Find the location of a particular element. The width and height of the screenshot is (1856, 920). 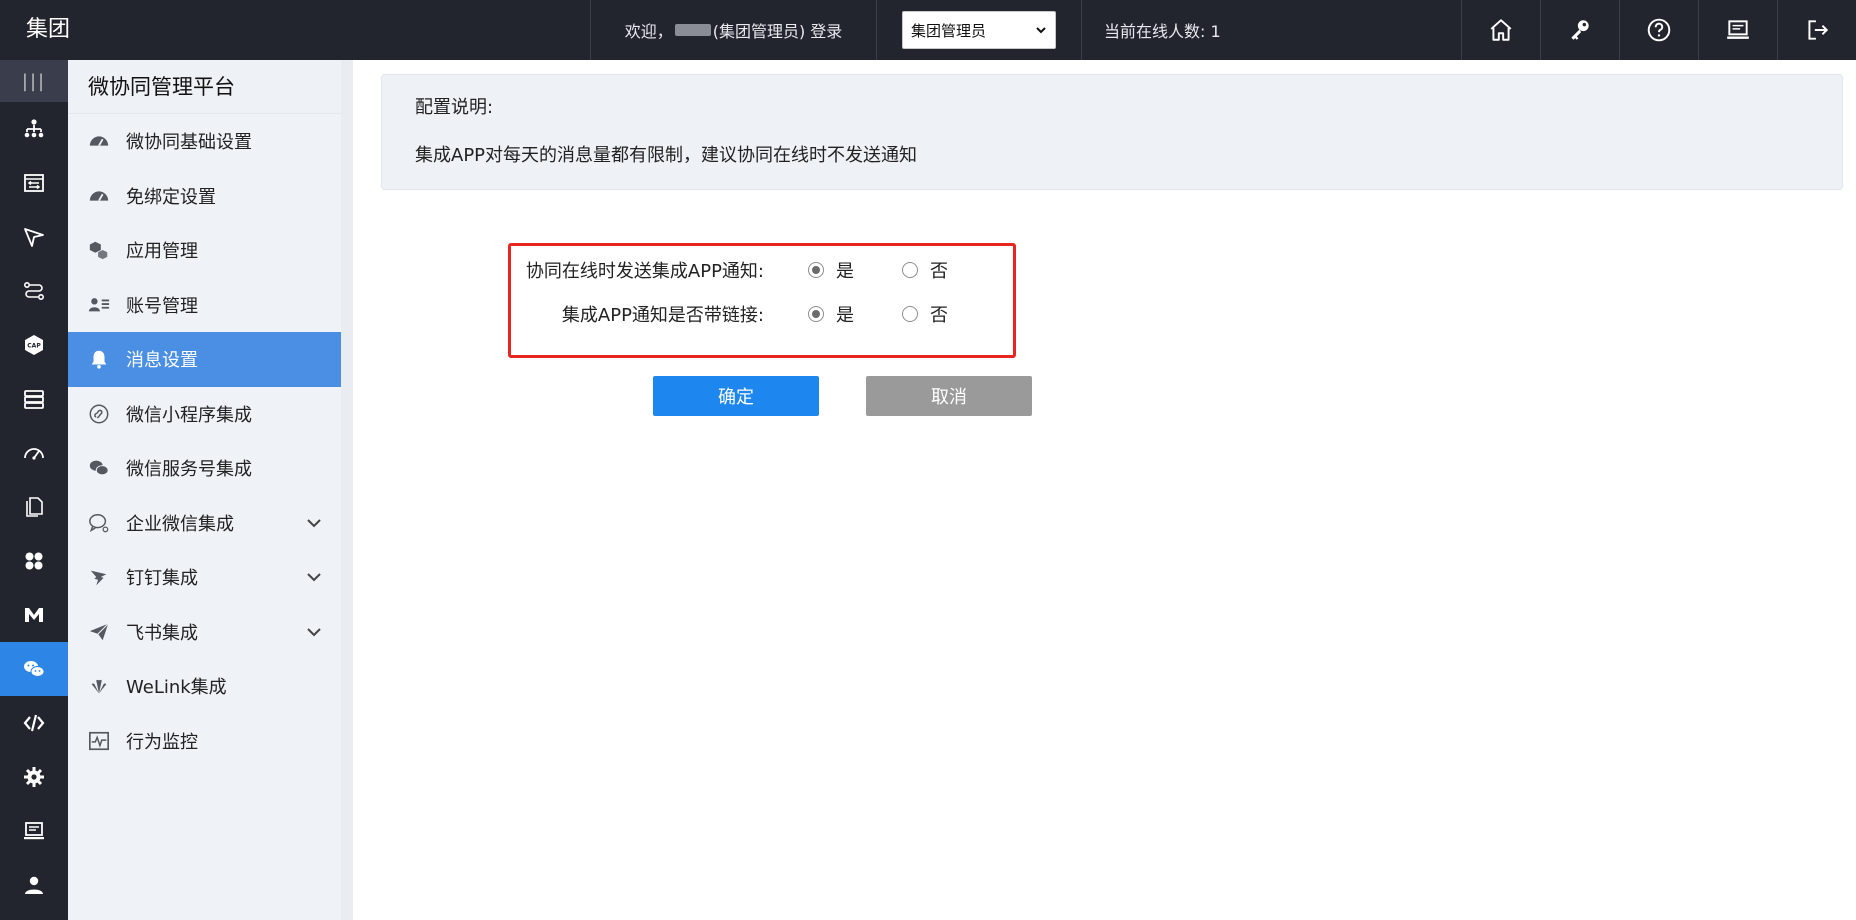

wechat-icon is located at coordinates (34, 669).